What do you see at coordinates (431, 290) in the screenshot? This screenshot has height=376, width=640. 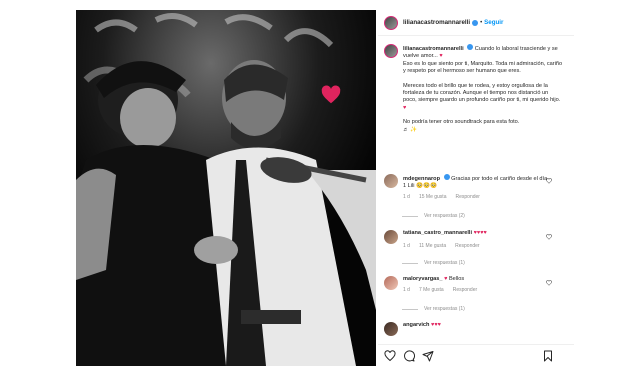 I see `comment-likes: 7 Me gusta` at bounding box center [431, 290].